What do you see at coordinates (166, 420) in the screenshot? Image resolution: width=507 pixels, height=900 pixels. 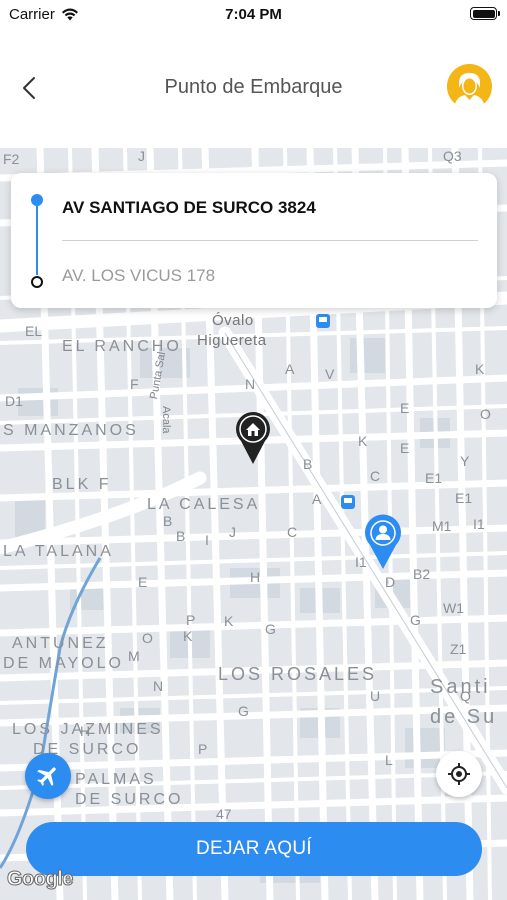 I see `street-label: Acala` at bounding box center [166, 420].